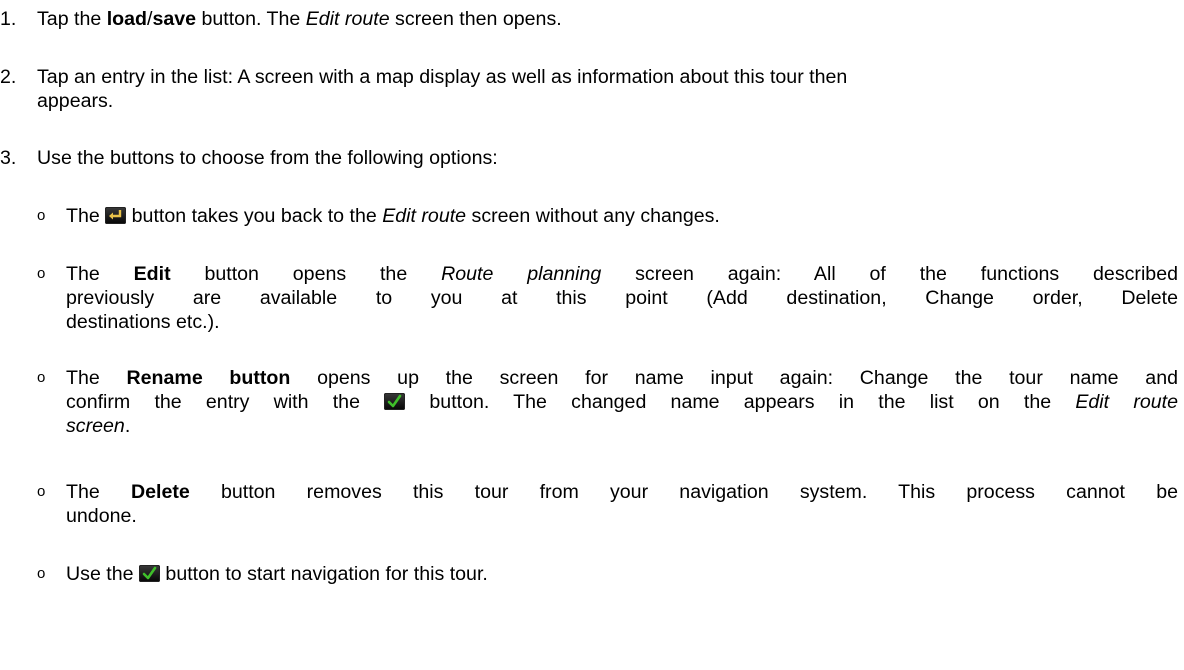  Describe the element at coordinates (208, 378) in the screenshot. I see `rename-button-label: Rename button` at that location.